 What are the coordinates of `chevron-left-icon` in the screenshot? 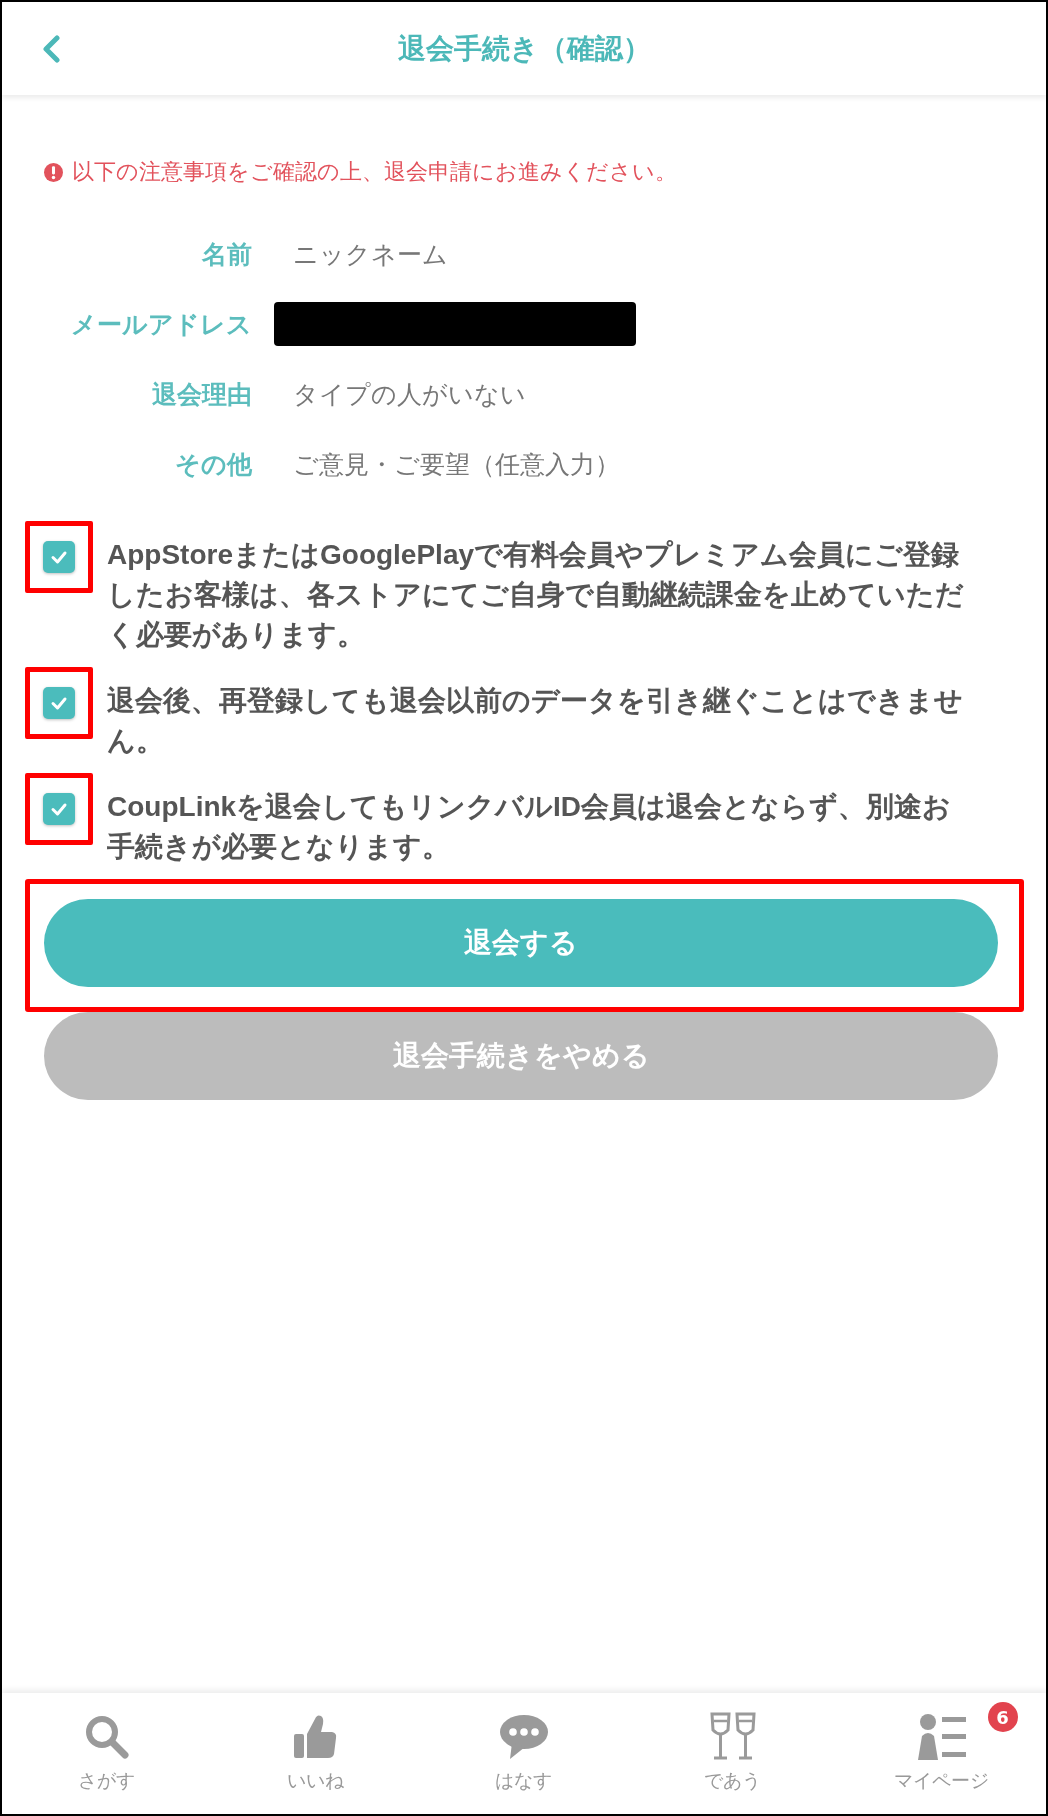 It's located at (51, 48).